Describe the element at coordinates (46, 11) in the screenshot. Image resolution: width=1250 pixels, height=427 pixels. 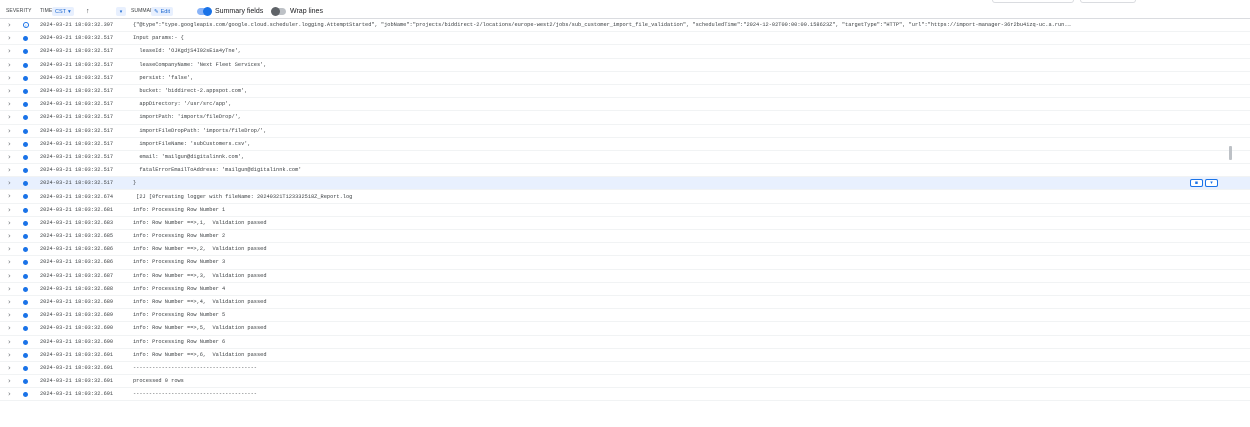
I see `time-column-header: TIME` at that location.